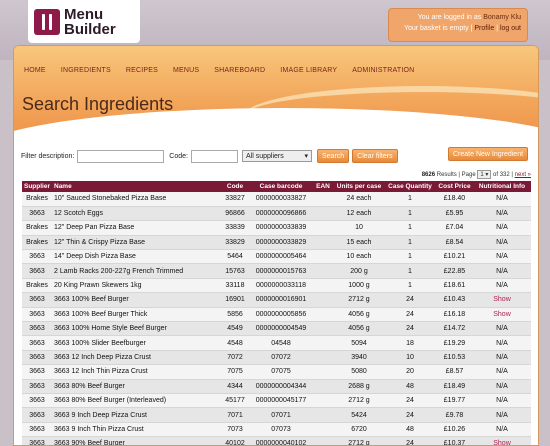 This screenshot has width=550, height=446. Describe the element at coordinates (35, 70) in the screenshot. I see `nav-home: HOME` at that location.